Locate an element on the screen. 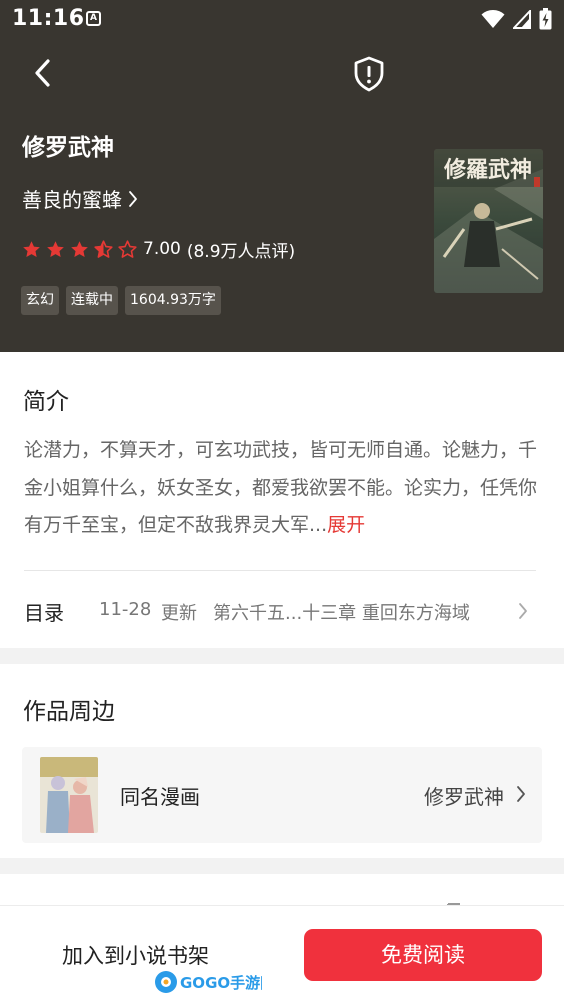 The width and height of the screenshot is (564, 1002). watermark-logo: GOGO手游网 is located at coordinates (208, 982).